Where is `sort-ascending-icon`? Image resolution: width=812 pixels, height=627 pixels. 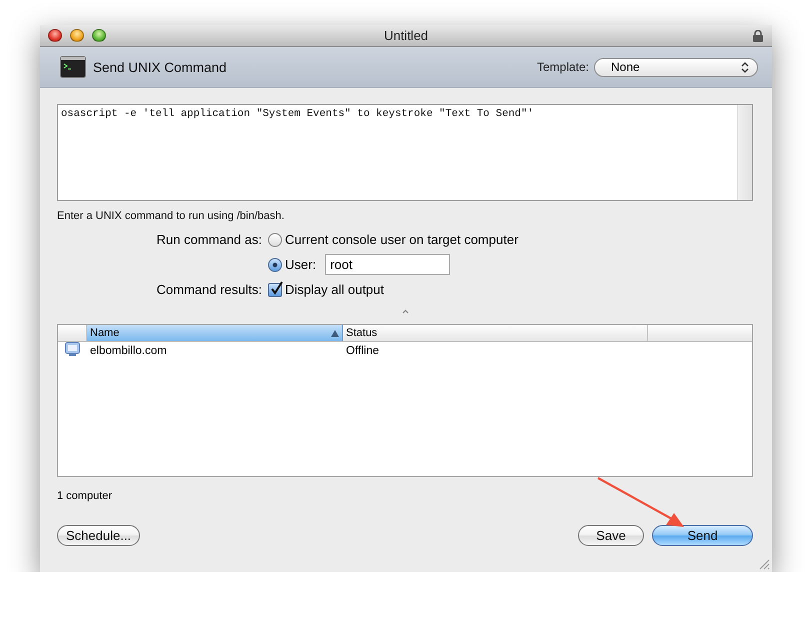 sort-ascending-icon is located at coordinates (335, 333).